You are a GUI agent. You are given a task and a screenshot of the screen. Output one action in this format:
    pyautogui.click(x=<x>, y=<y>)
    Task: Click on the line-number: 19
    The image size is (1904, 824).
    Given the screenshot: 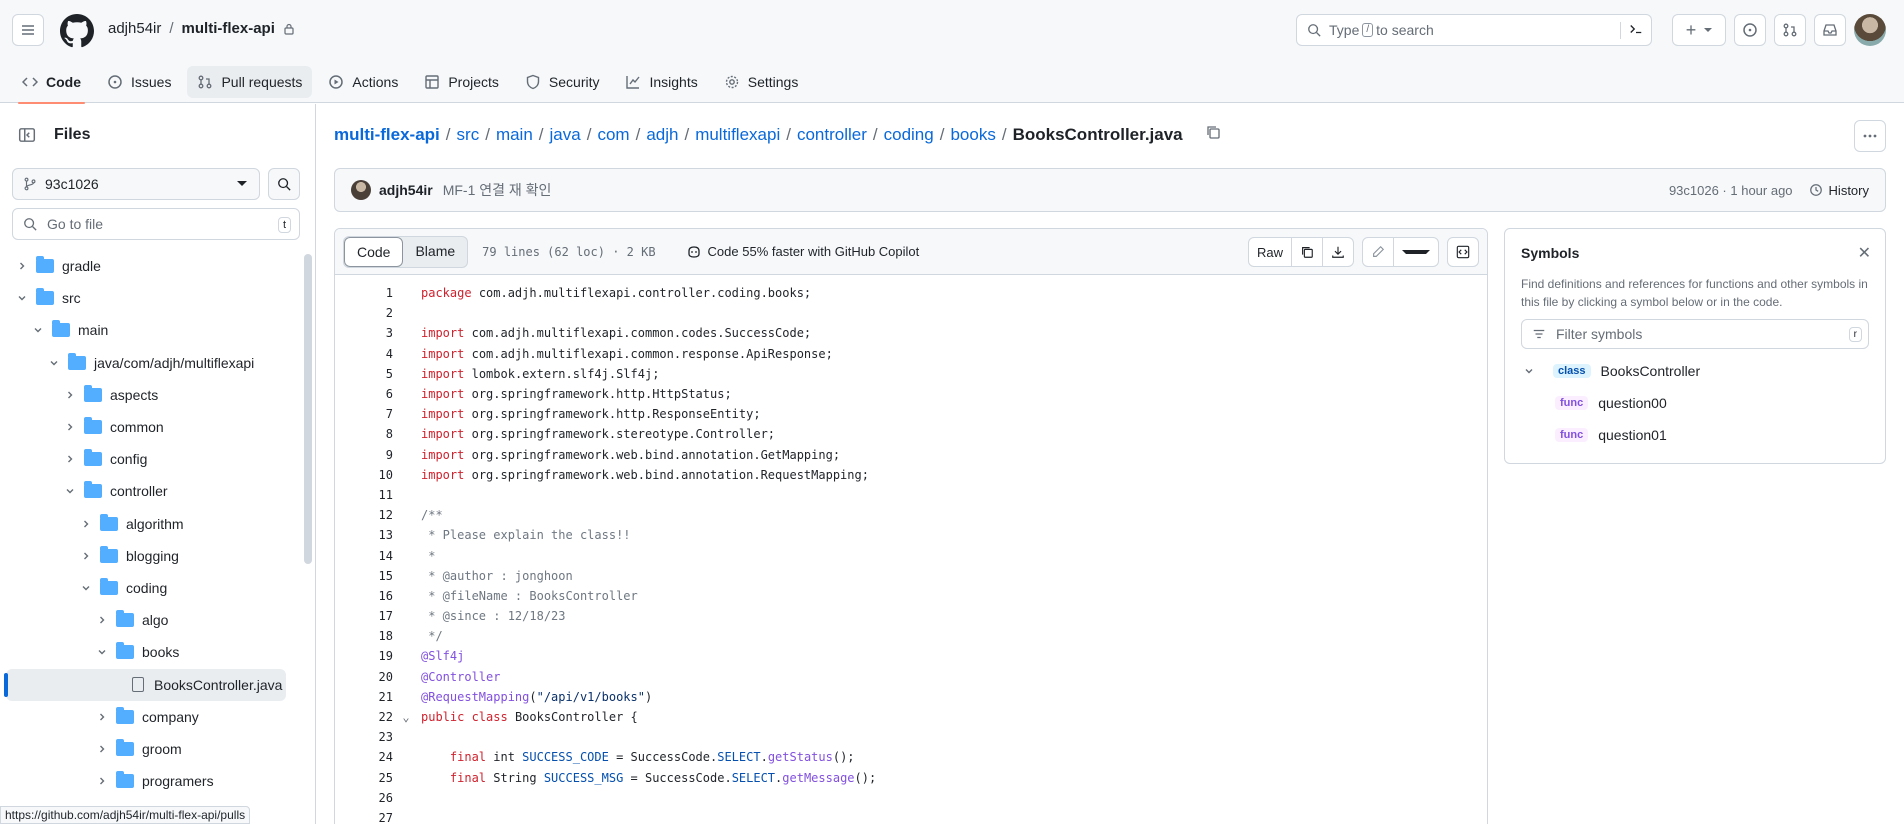 What is the action you would take?
    pyautogui.click(x=364, y=656)
    